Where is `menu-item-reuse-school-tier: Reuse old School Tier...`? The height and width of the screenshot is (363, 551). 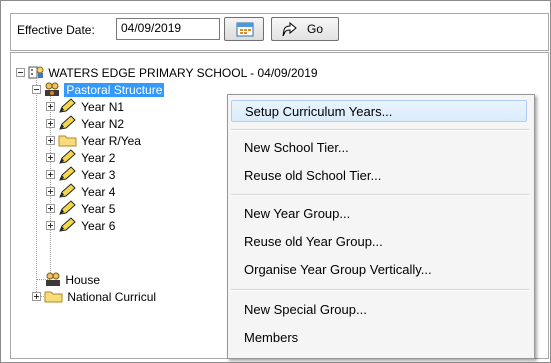 menu-item-reuse-school-tier: Reuse old School Tier... is located at coordinates (312, 176).